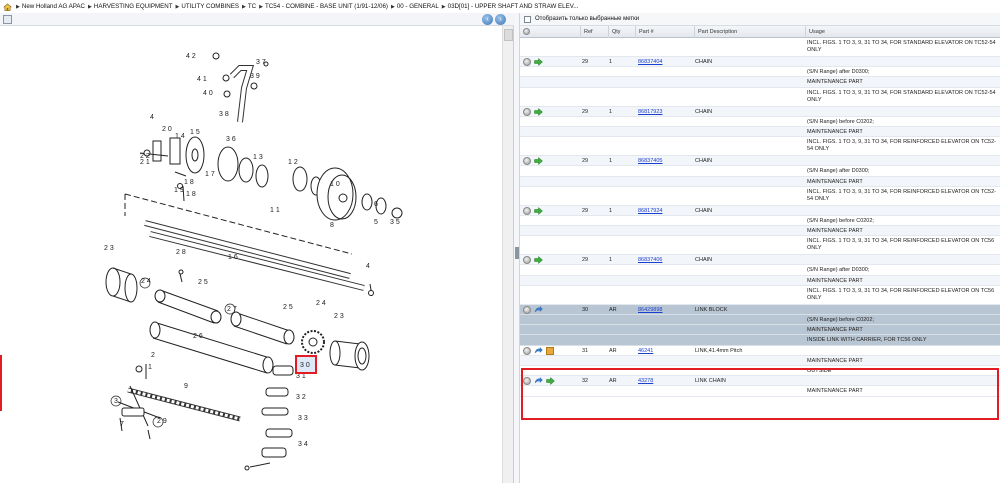  I want to click on zoom-icon, so click(7, 19).